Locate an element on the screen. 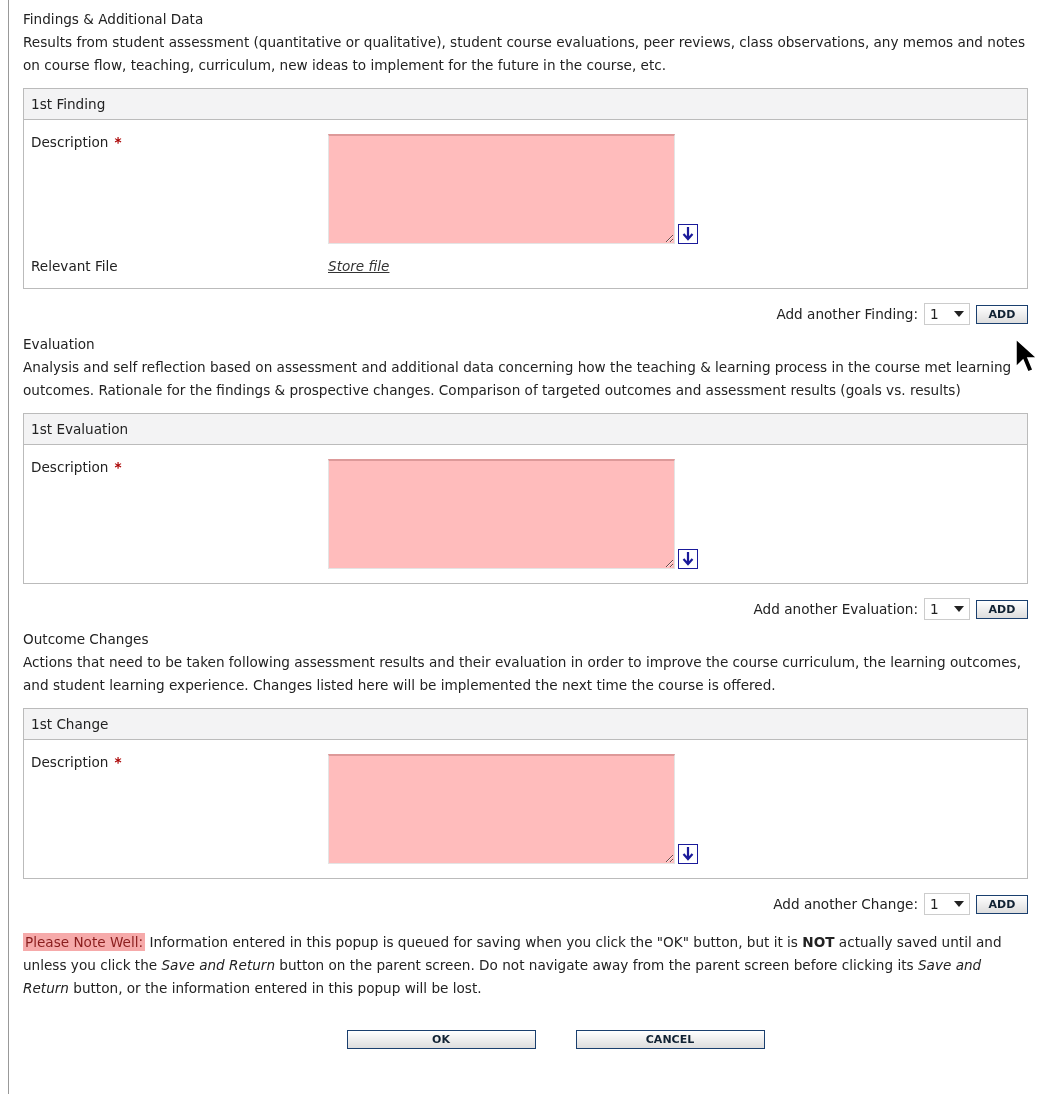  section-title: Evaluation is located at coordinates (59, 345).